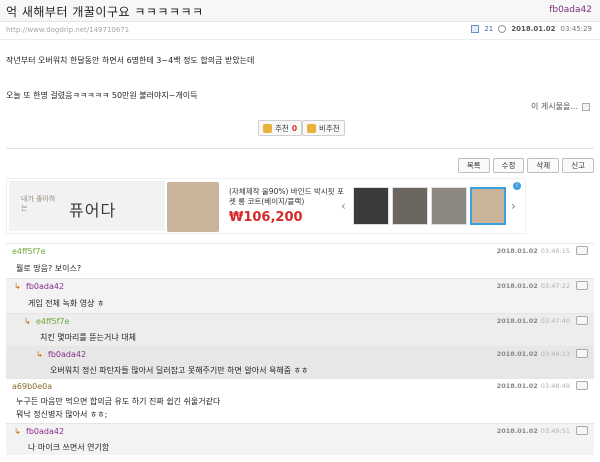  I want to click on report-button: 신고, so click(578, 165).